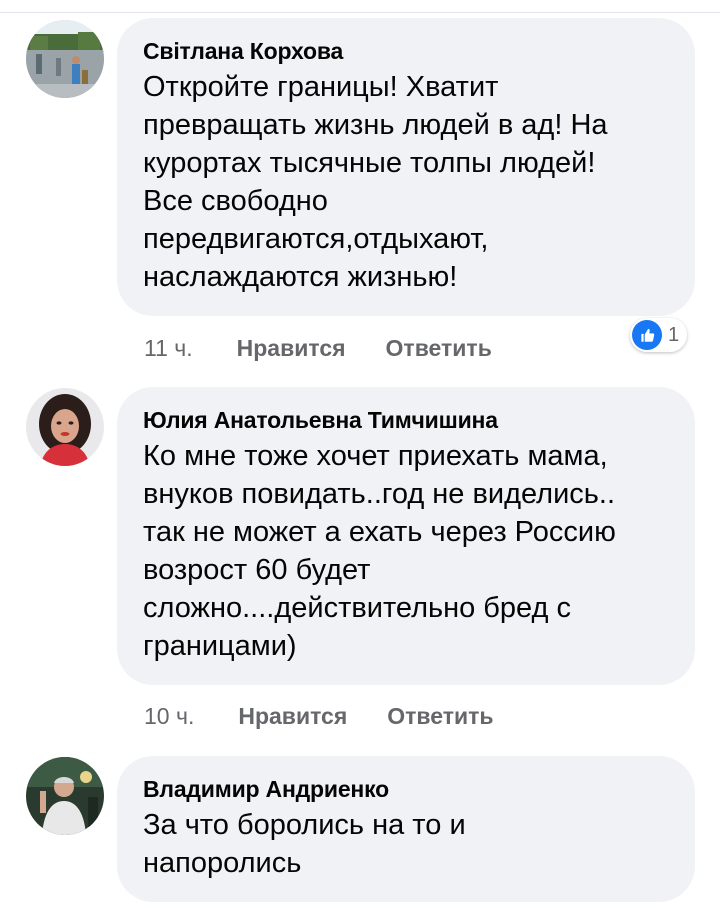 This screenshot has height=908, width=720. What do you see at coordinates (406, 51) in the screenshot?
I see `comment-author: Світлана Корхова` at bounding box center [406, 51].